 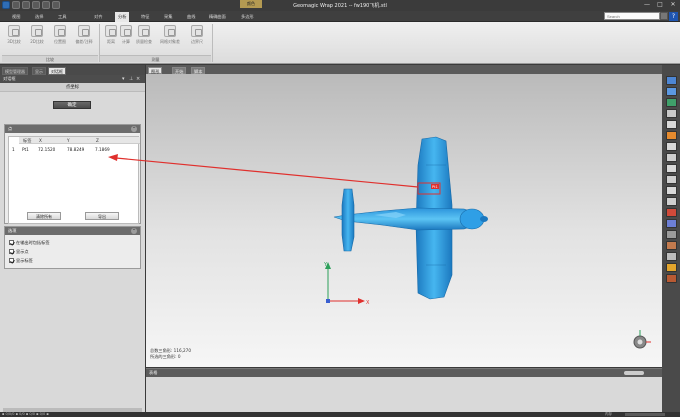 I want to click on view-back-icon, so click(x=671, y=113).